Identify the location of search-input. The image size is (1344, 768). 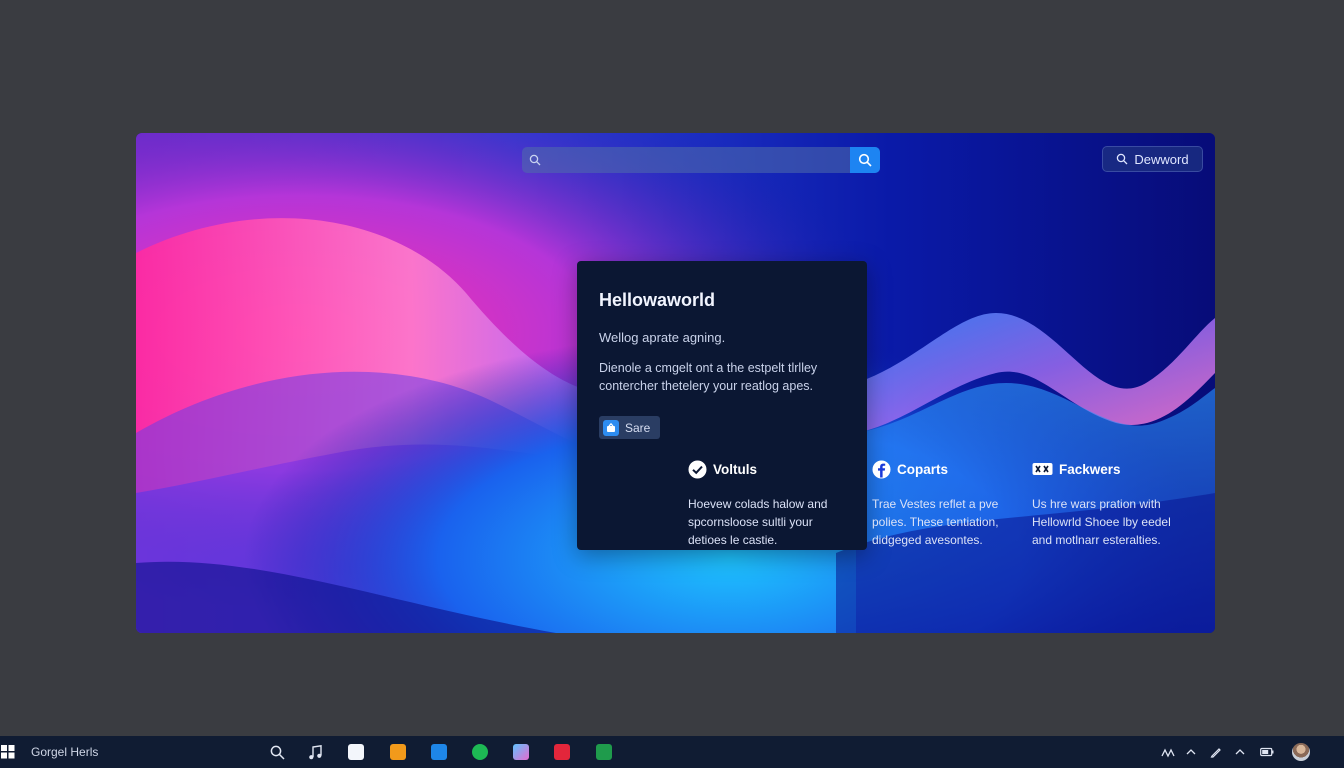
(699, 160).